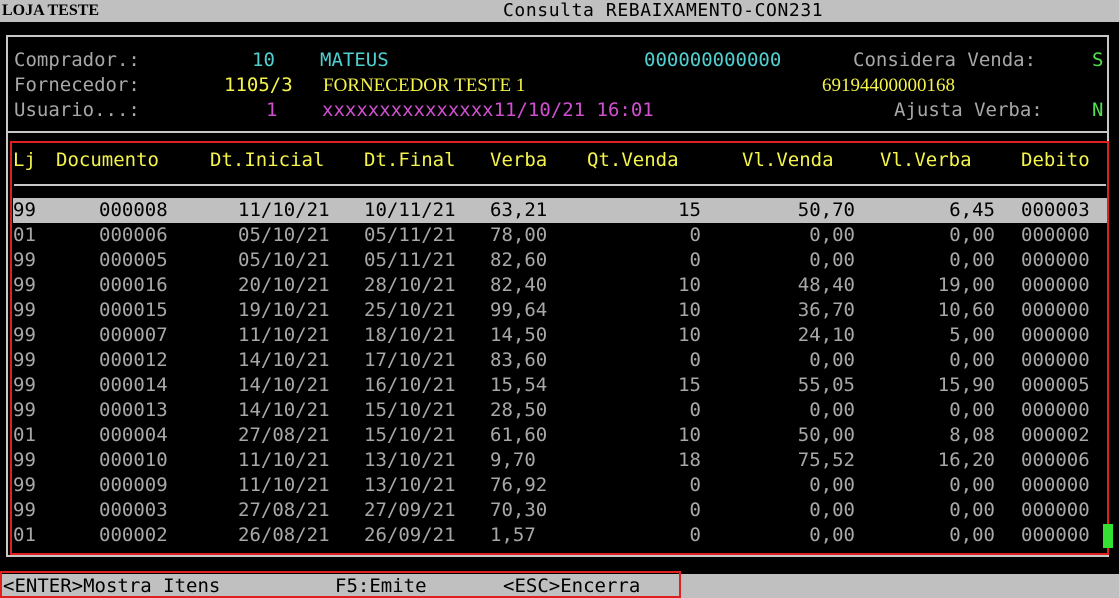 This screenshot has width=1119, height=598. What do you see at coordinates (133, 485) in the screenshot?
I see `cell-documento: 000009` at bounding box center [133, 485].